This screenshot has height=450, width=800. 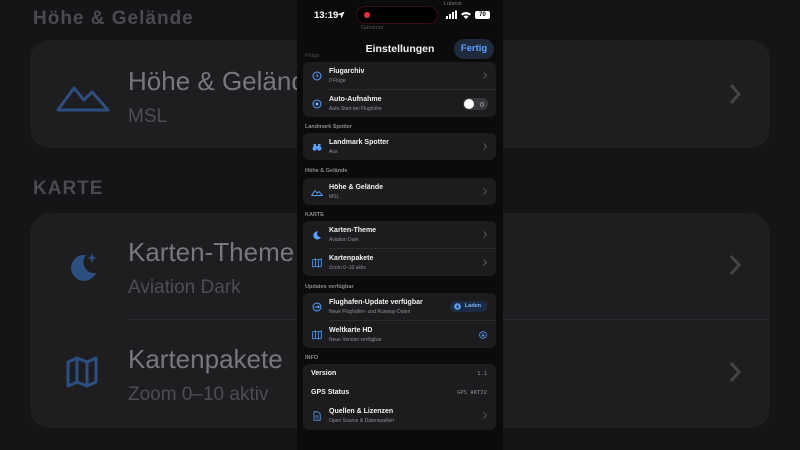 I want to click on gps-value: GPS AKTIV, so click(x=472, y=393).